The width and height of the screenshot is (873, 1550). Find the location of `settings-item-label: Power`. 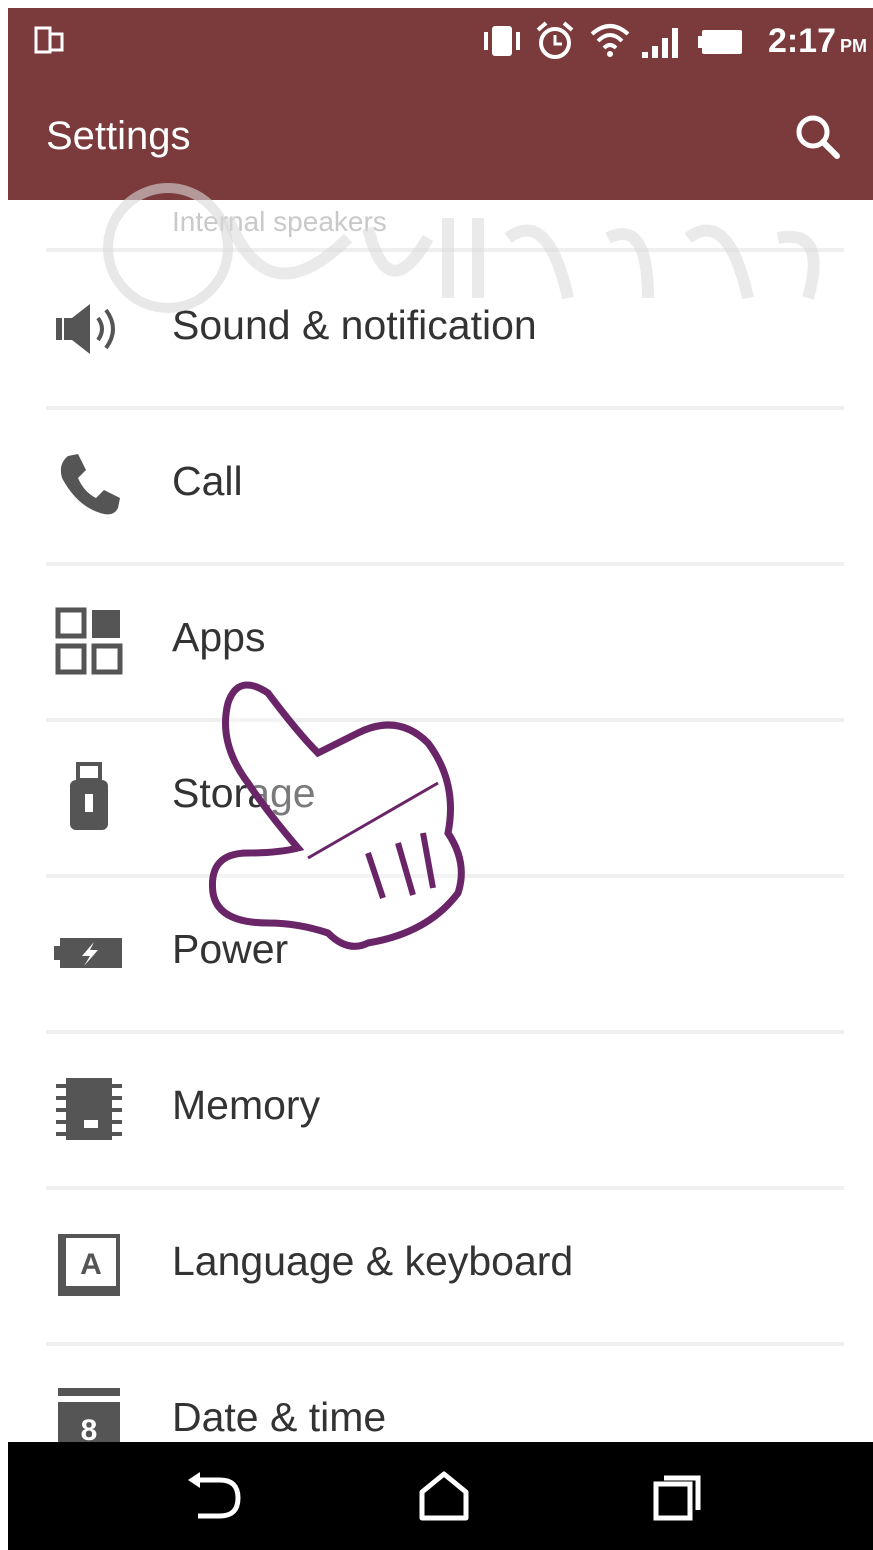

settings-item-label: Power is located at coordinates (230, 949).